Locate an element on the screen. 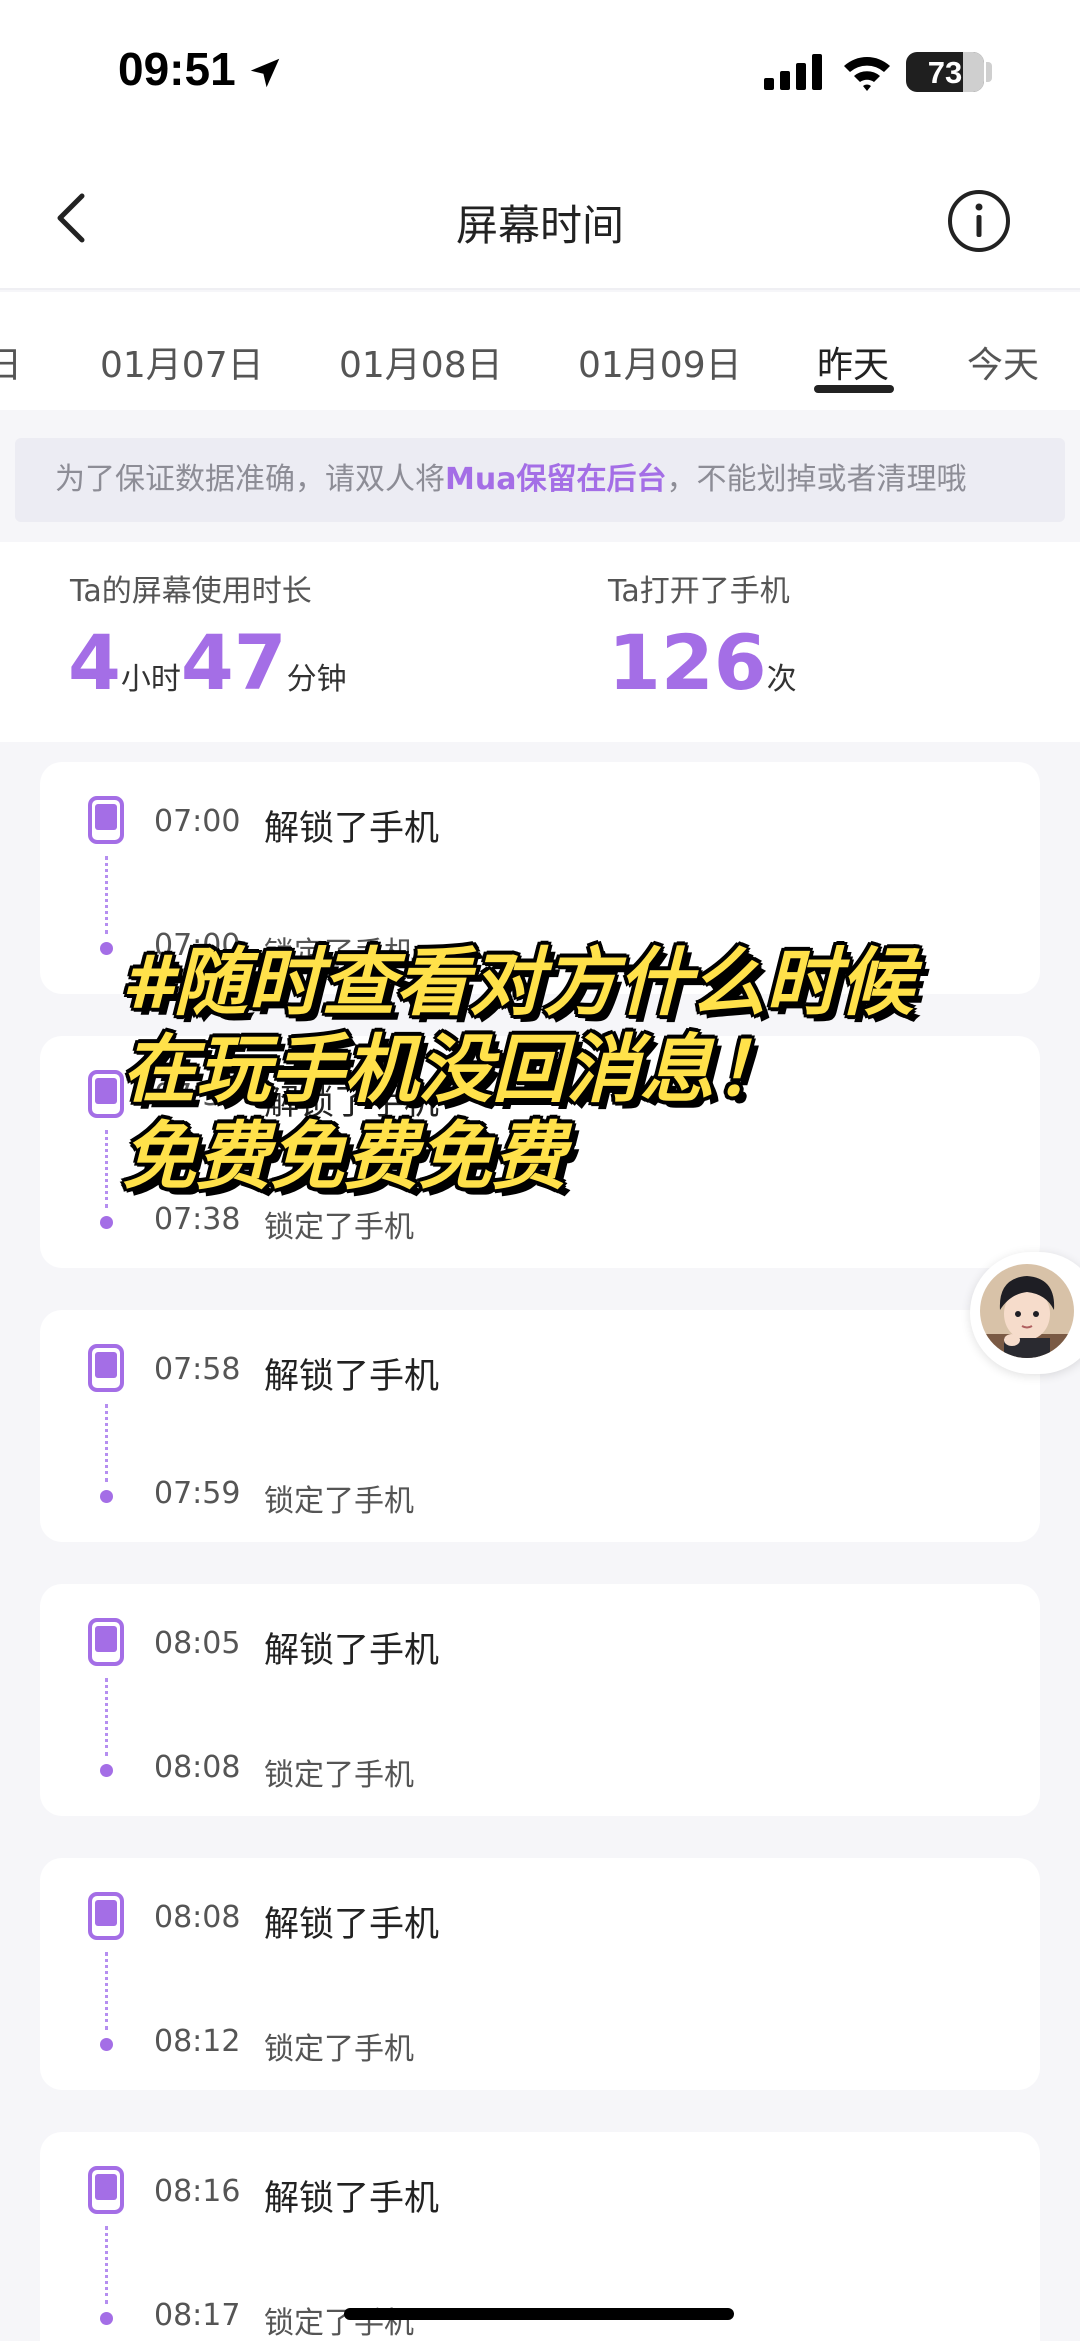 The image size is (1080, 2341). unlock-time: 07:00 is located at coordinates (197, 821).